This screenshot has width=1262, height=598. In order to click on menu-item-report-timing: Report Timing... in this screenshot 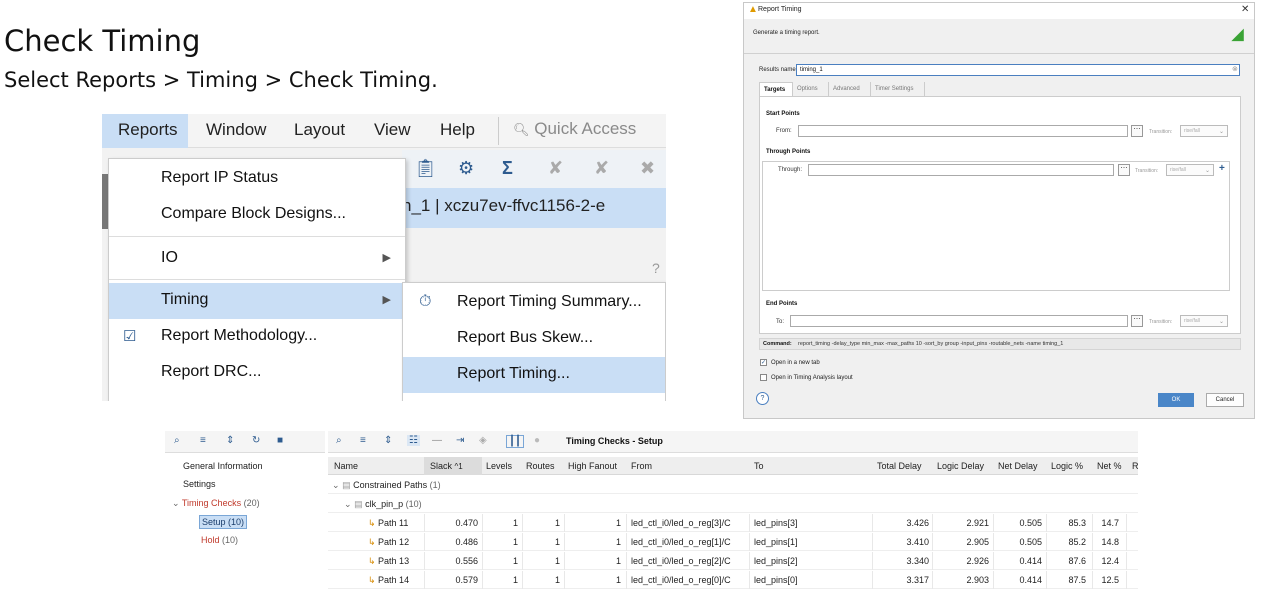, I will do `click(534, 375)`.